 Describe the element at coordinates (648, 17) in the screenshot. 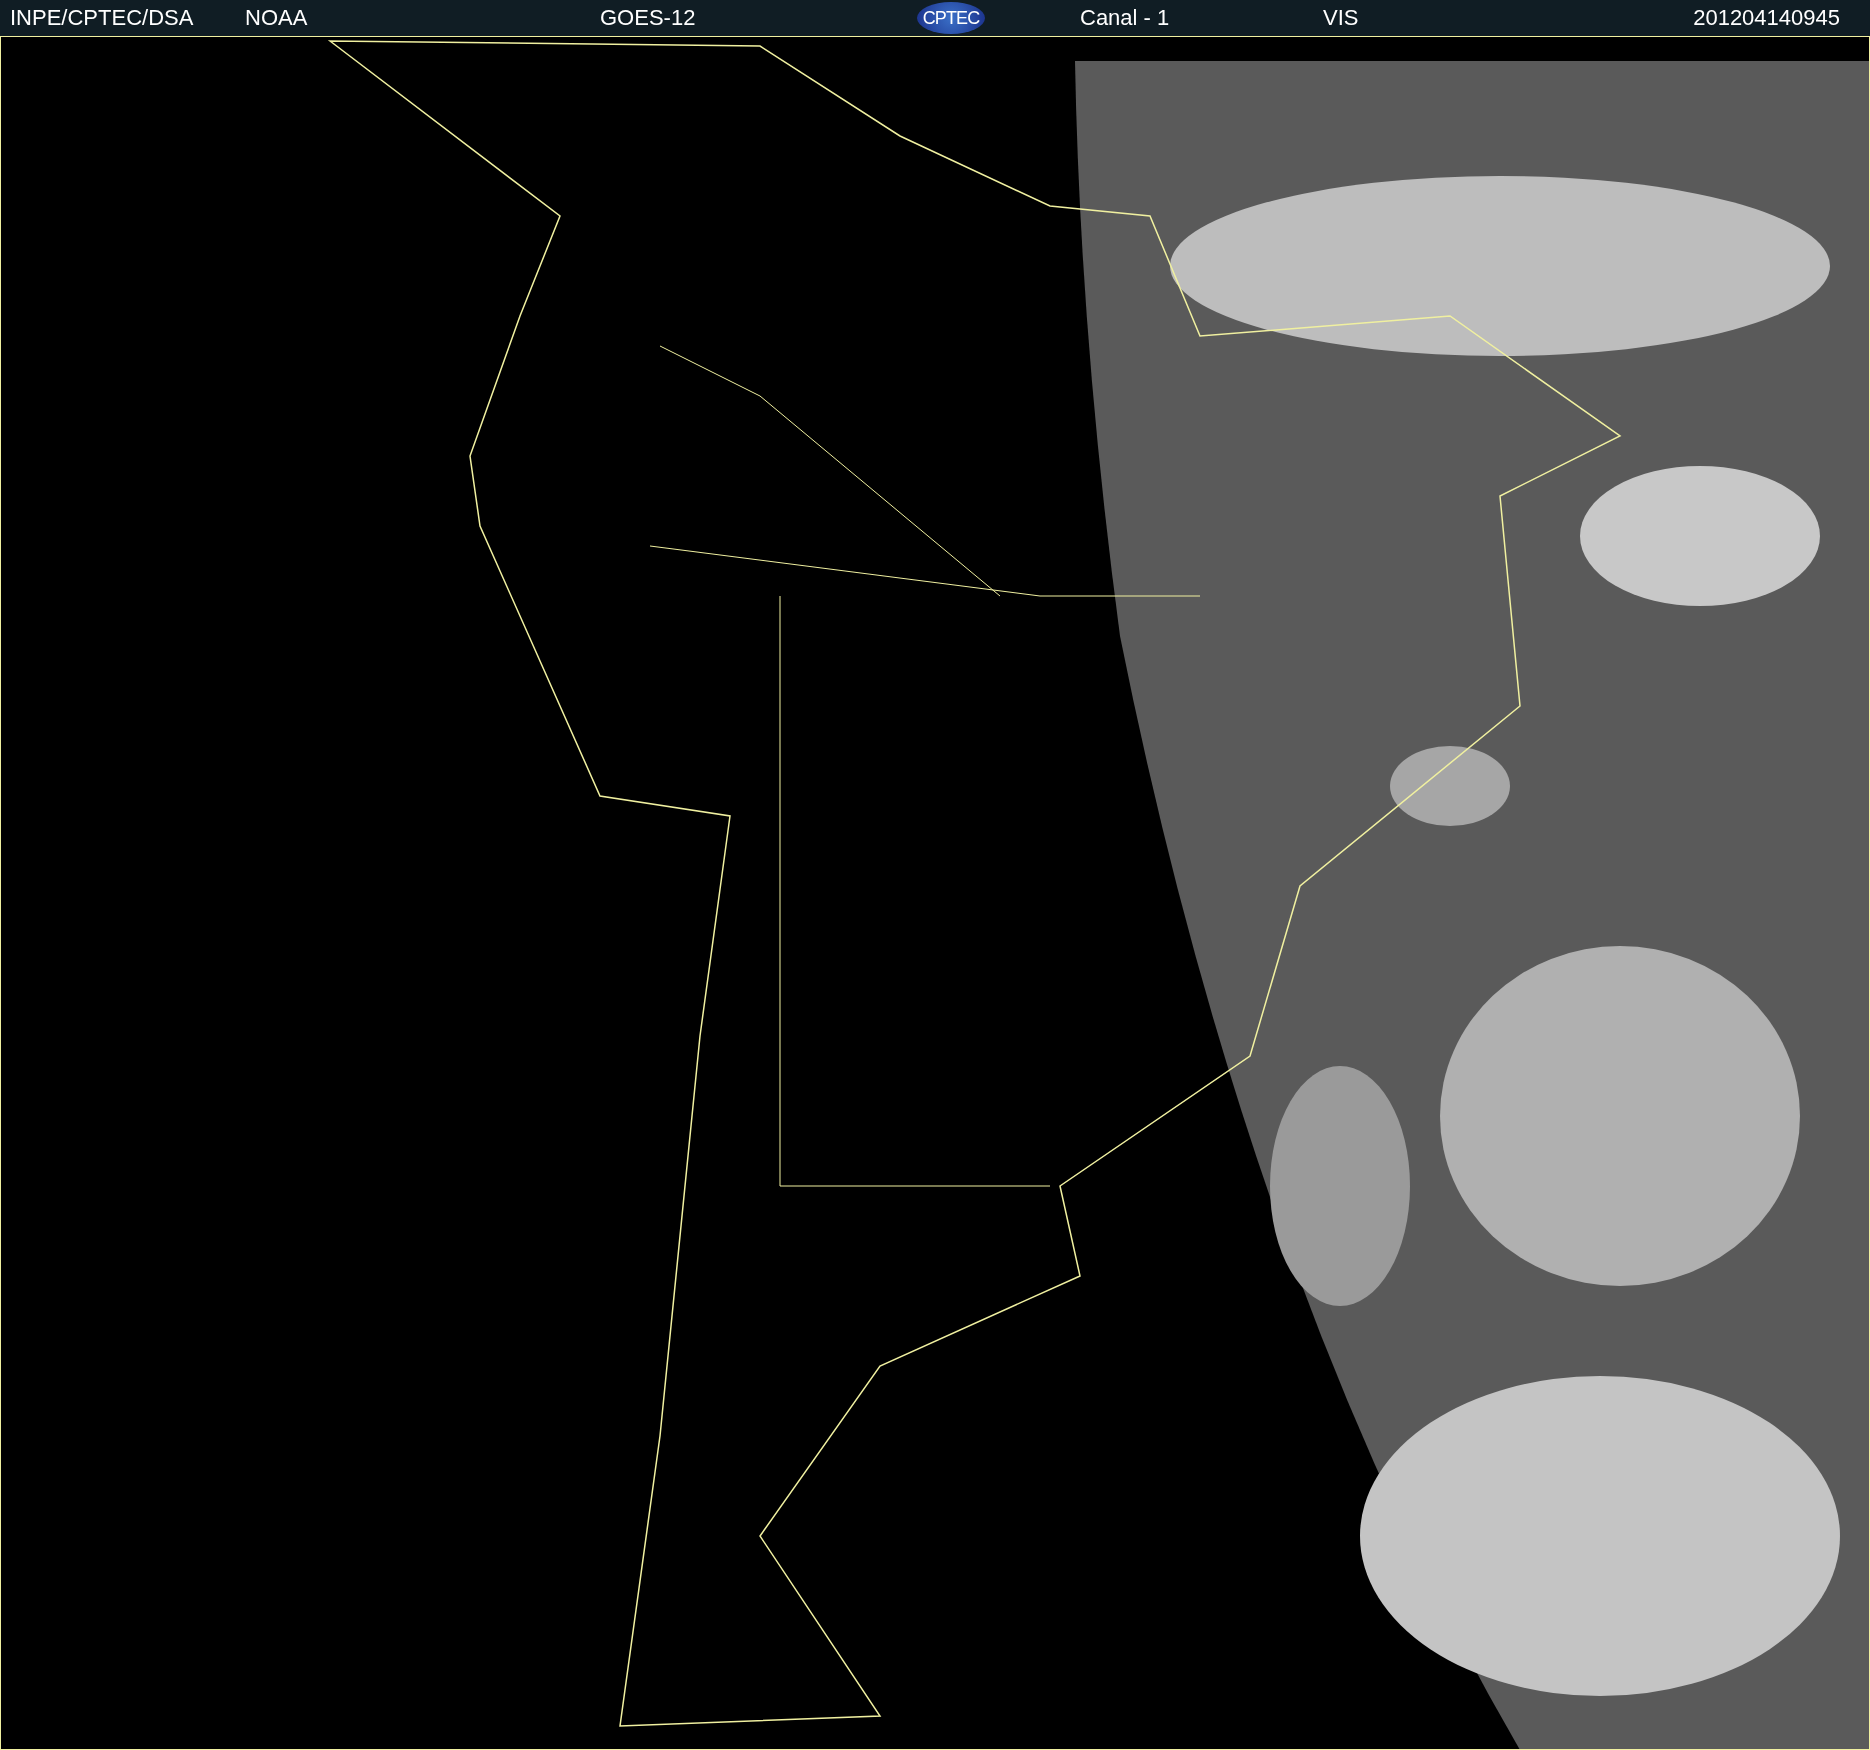

I see `satellite-label: GOES-12` at that location.